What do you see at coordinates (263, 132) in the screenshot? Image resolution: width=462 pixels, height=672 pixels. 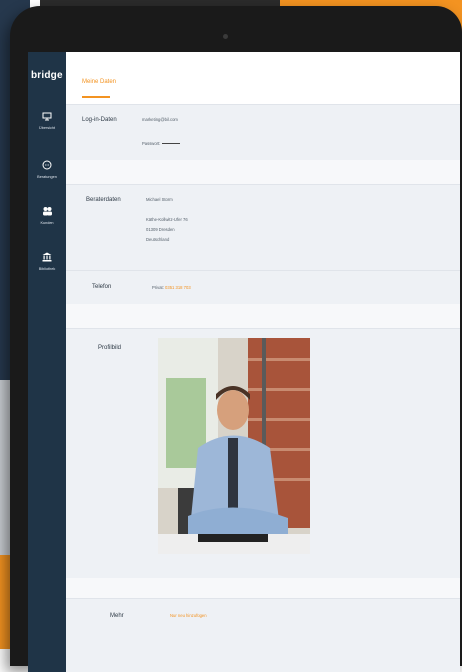 I see `section-login: Log-in-Daten marketing@bil.com Passwort:` at bounding box center [263, 132].